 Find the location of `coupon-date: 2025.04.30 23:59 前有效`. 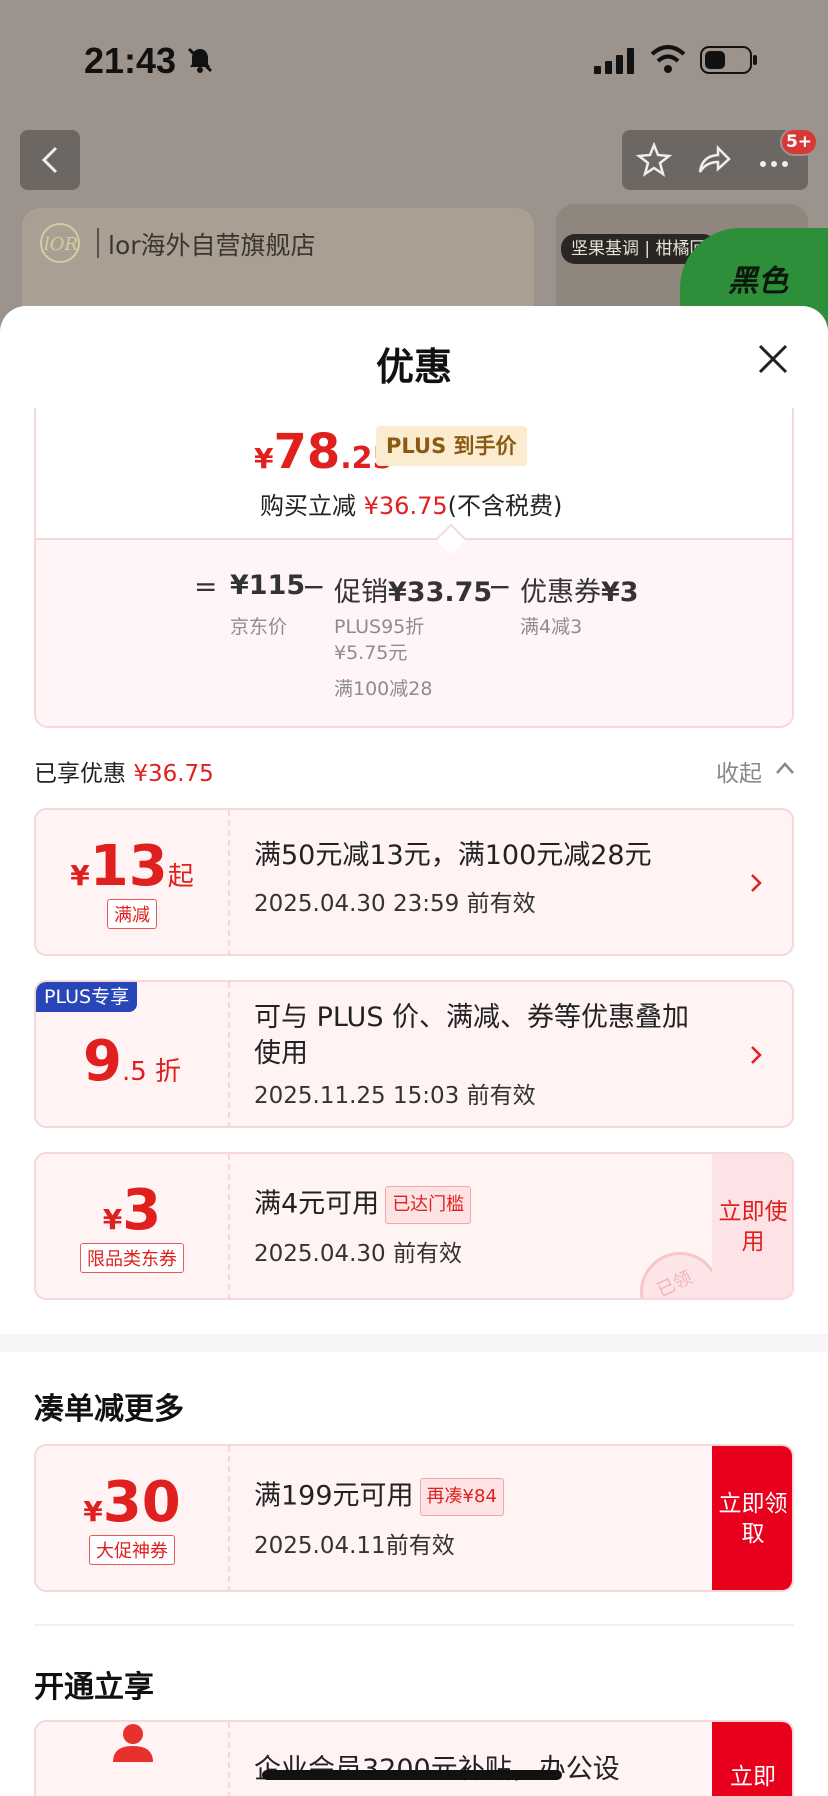

coupon-date: 2025.04.30 23:59 前有效 is located at coordinates (395, 904).